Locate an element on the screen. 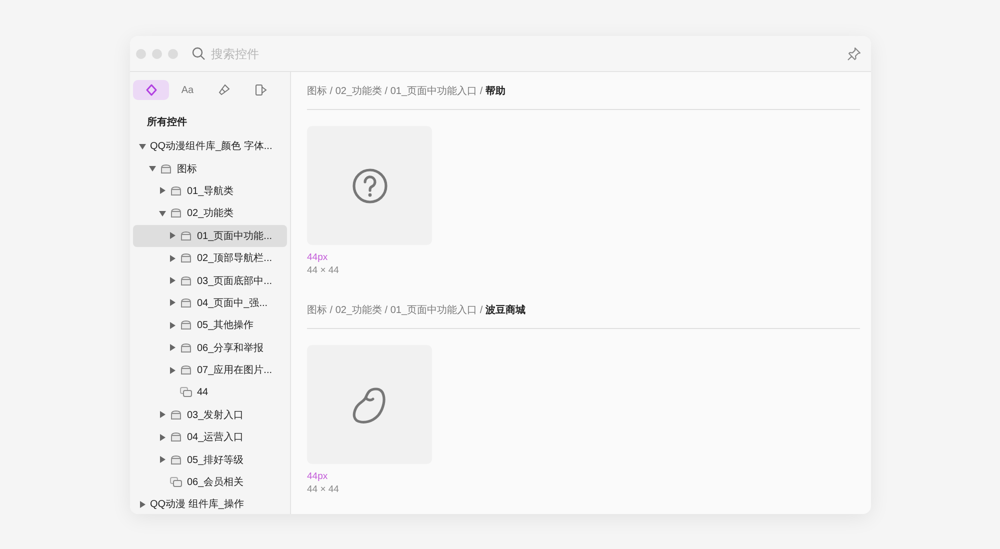 The width and height of the screenshot is (1000, 549). tree-item: 05_其他操作 is located at coordinates (210, 325).